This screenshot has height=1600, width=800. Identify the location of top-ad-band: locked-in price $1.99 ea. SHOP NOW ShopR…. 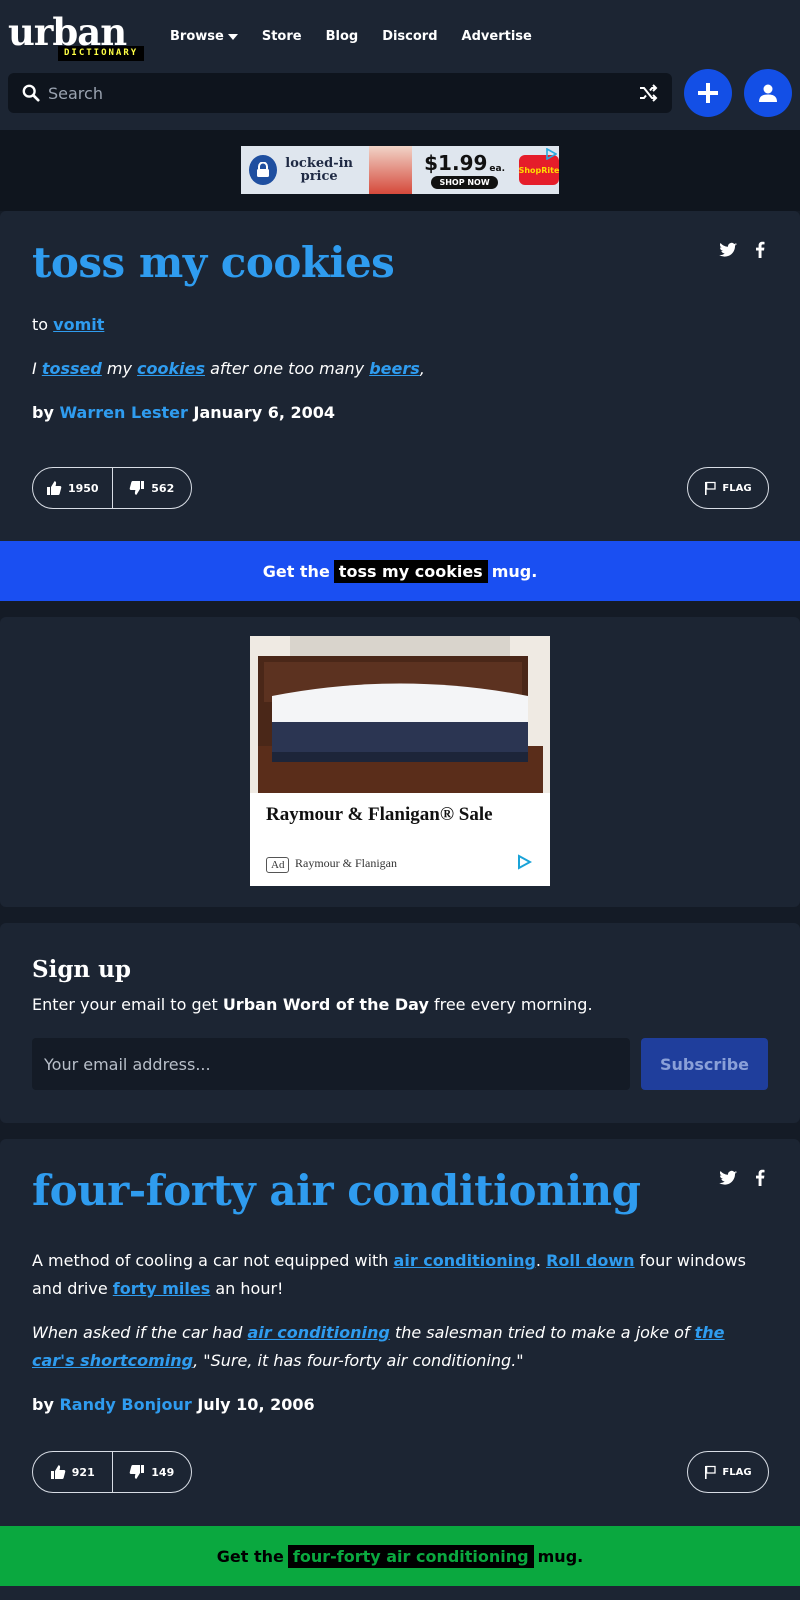
(400, 170).